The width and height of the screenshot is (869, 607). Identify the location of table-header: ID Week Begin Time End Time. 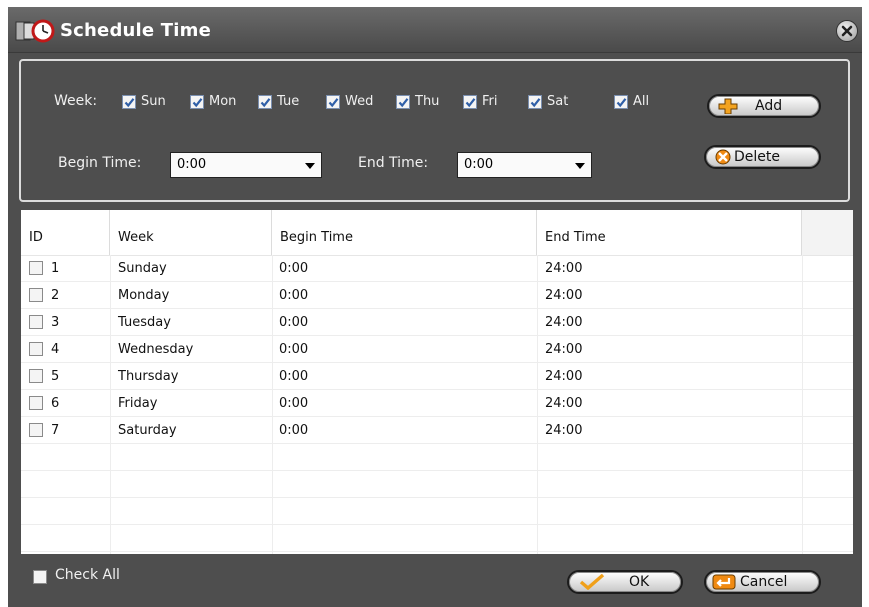
(437, 233).